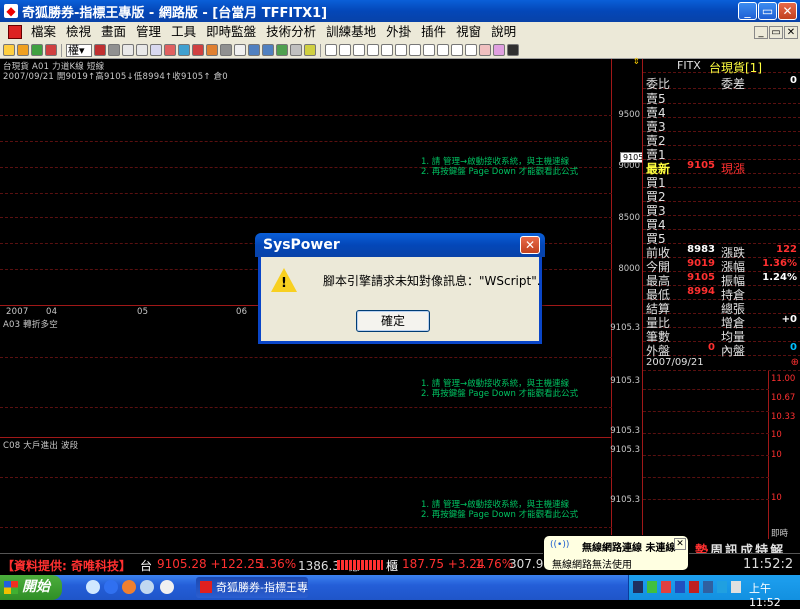 This screenshot has width=800, height=609. Describe the element at coordinates (31, 587) in the screenshot. I see `start-button: 開始` at that location.